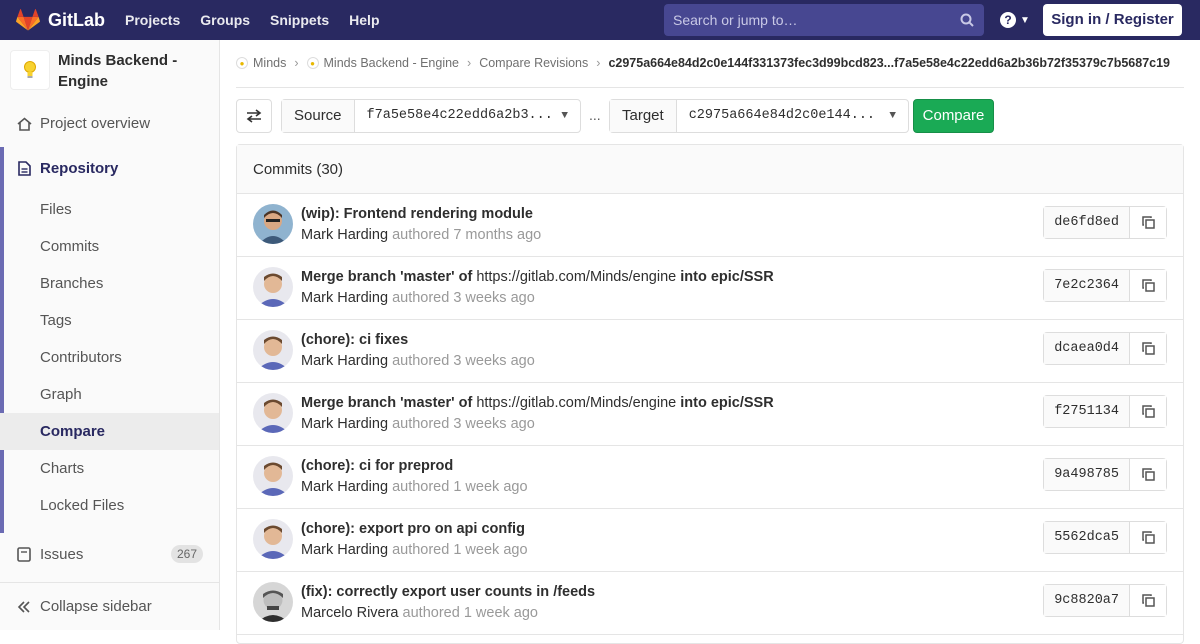 This screenshot has height=644, width=1200. I want to click on nav-link-snippets: Snippets, so click(299, 20).